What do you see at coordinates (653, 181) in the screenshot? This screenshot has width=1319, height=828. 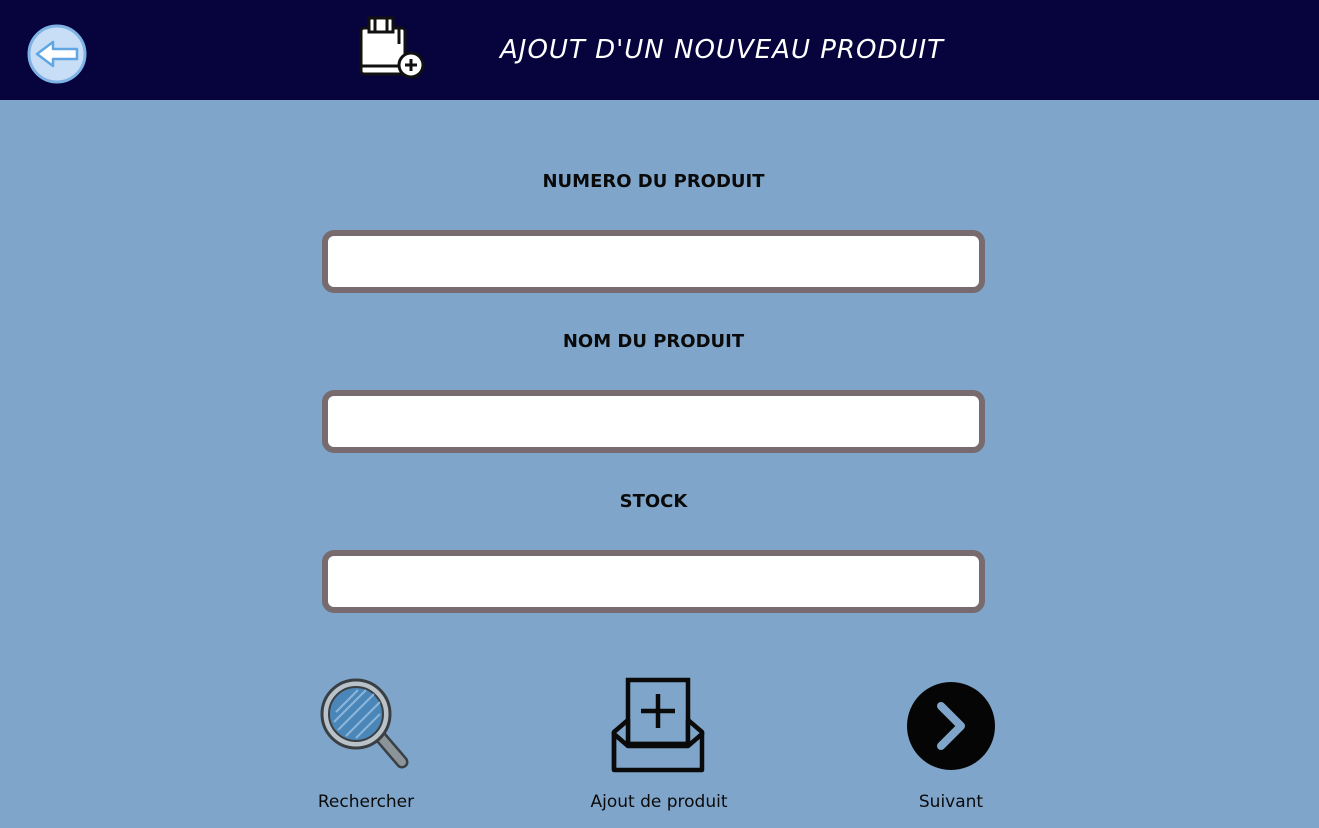 I see `product-number-label: NUMERO DU PRODUIT` at bounding box center [653, 181].